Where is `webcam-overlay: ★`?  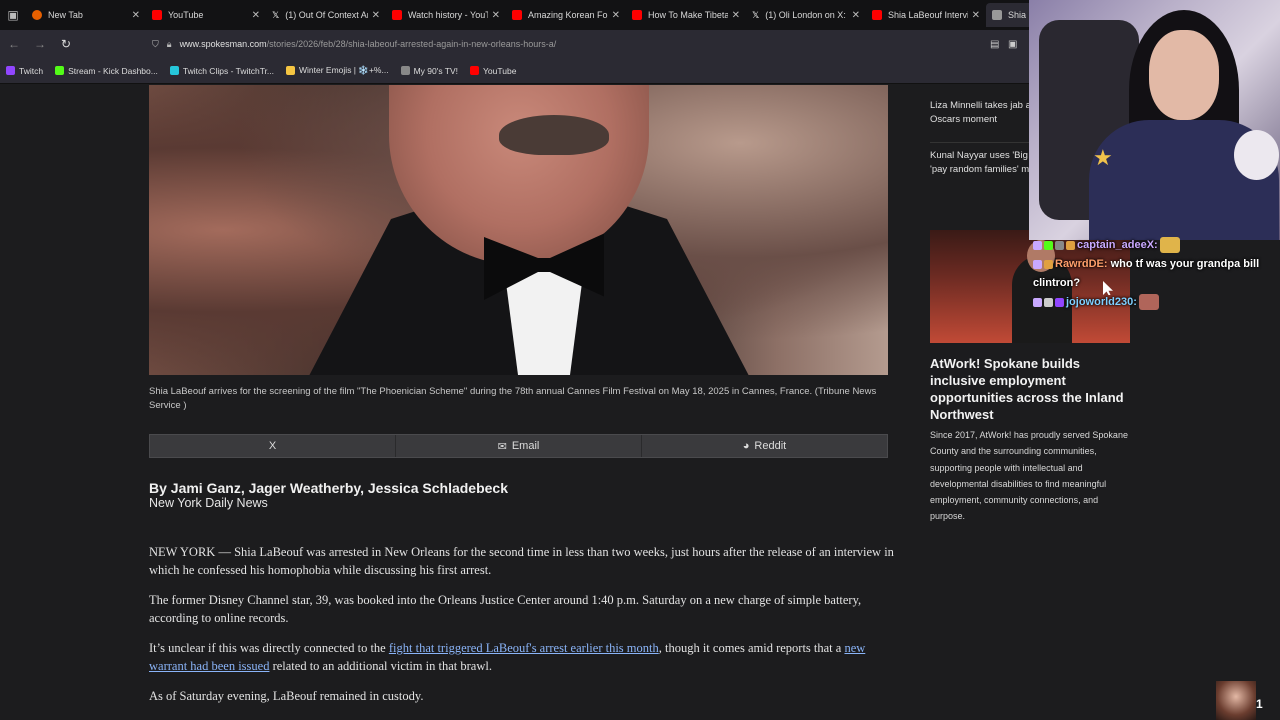
webcam-overlay: ★ is located at coordinates (1154, 120).